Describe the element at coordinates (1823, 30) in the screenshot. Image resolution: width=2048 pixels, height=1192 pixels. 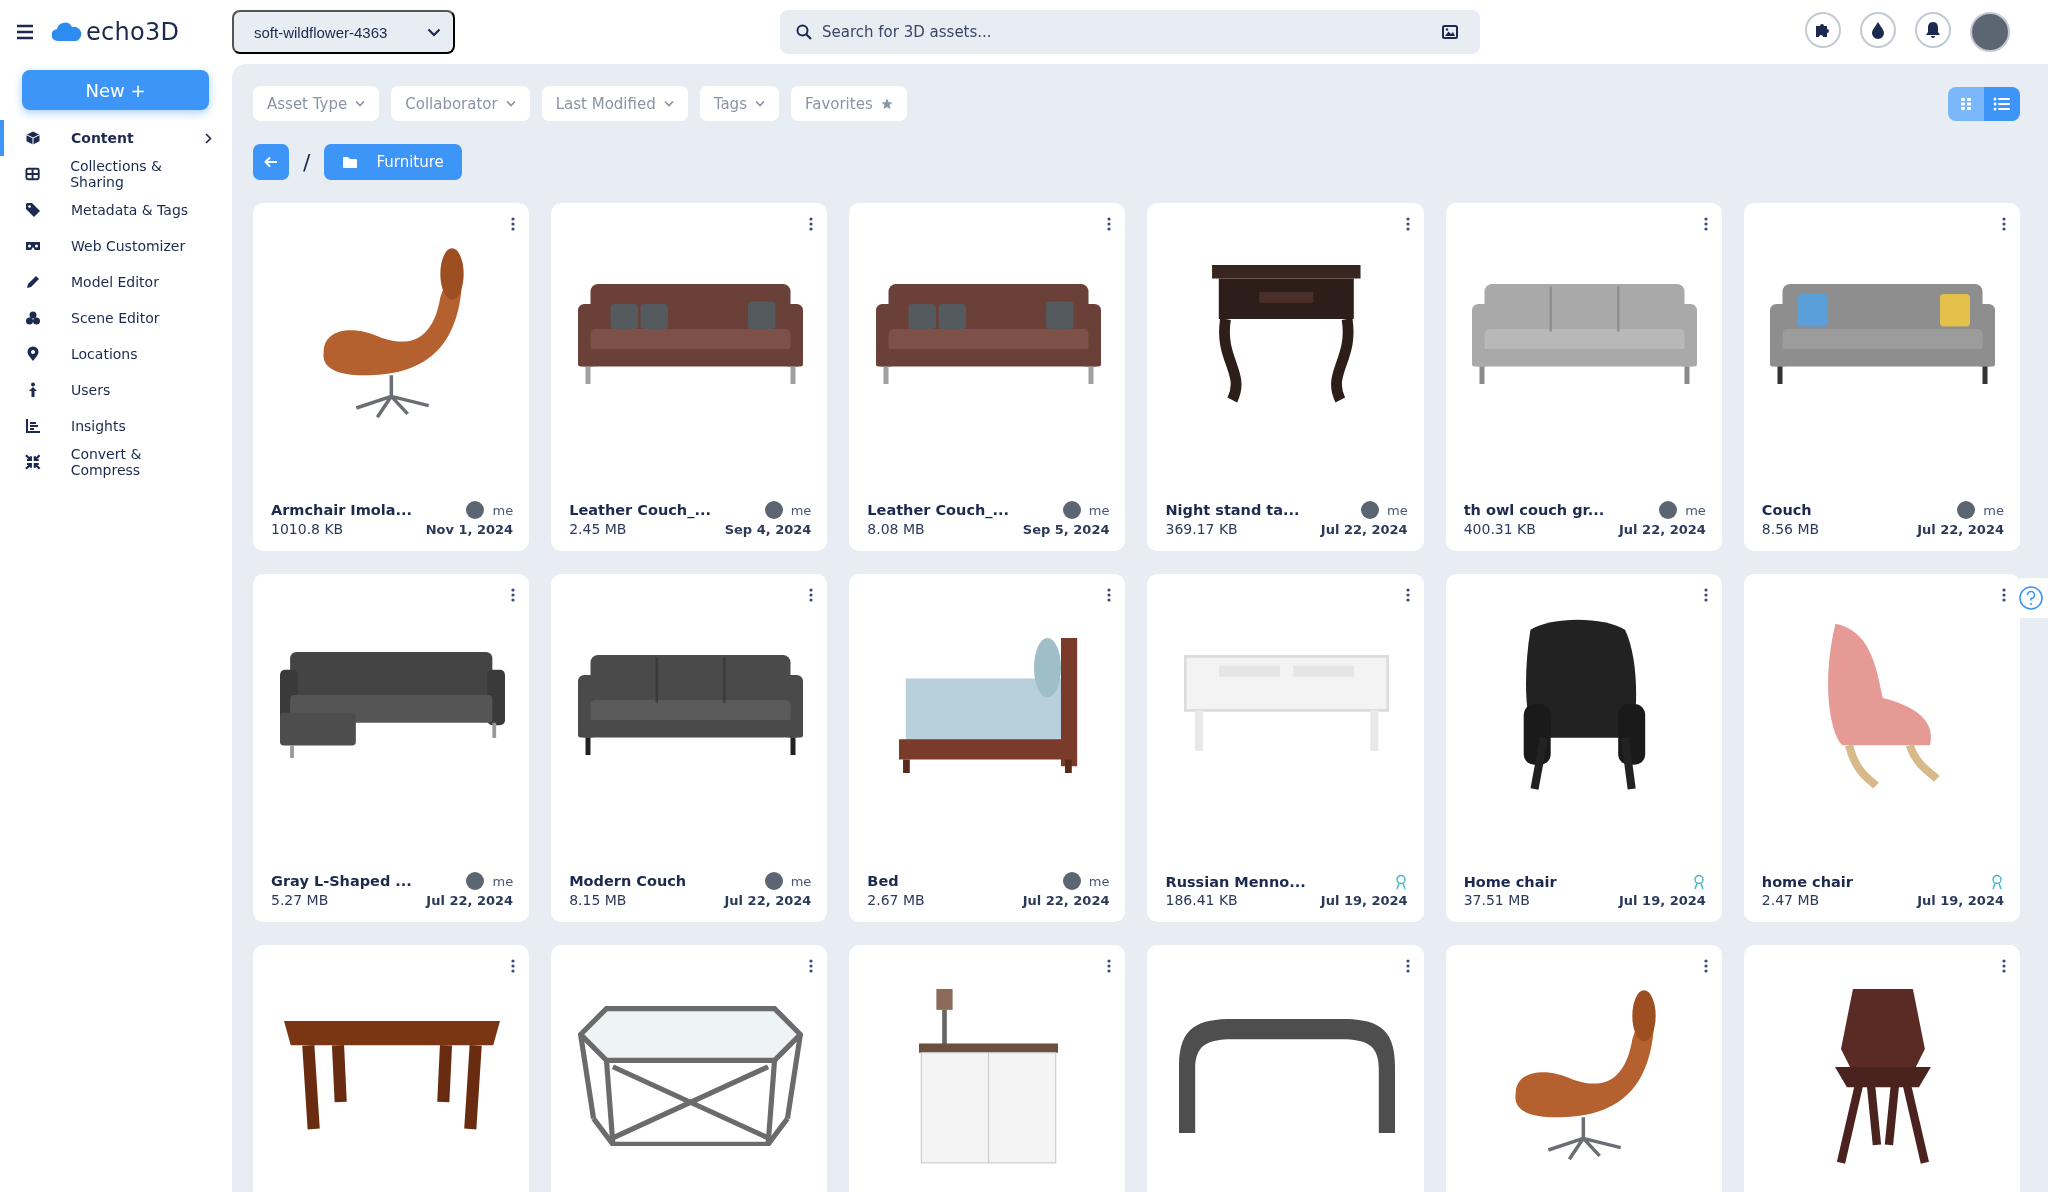
I see `puzzle-icon` at that location.